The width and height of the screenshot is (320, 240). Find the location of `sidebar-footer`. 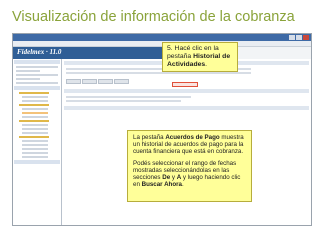

sidebar-footer is located at coordinates (37, 162).